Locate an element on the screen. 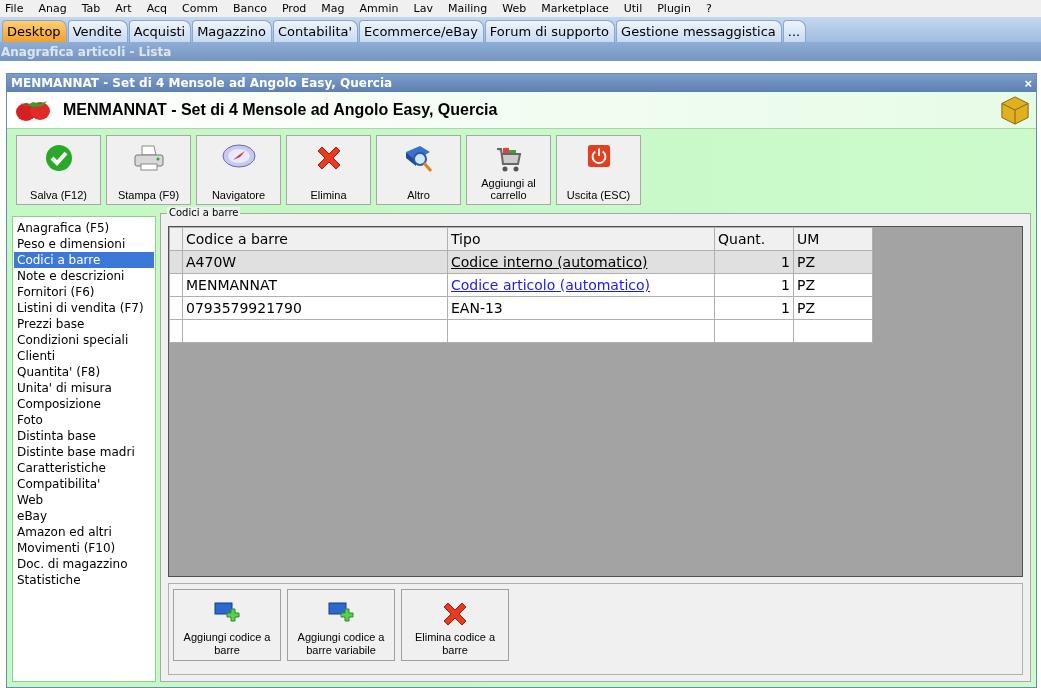  menu-item: Ammin is located at coordinates (383, 8).